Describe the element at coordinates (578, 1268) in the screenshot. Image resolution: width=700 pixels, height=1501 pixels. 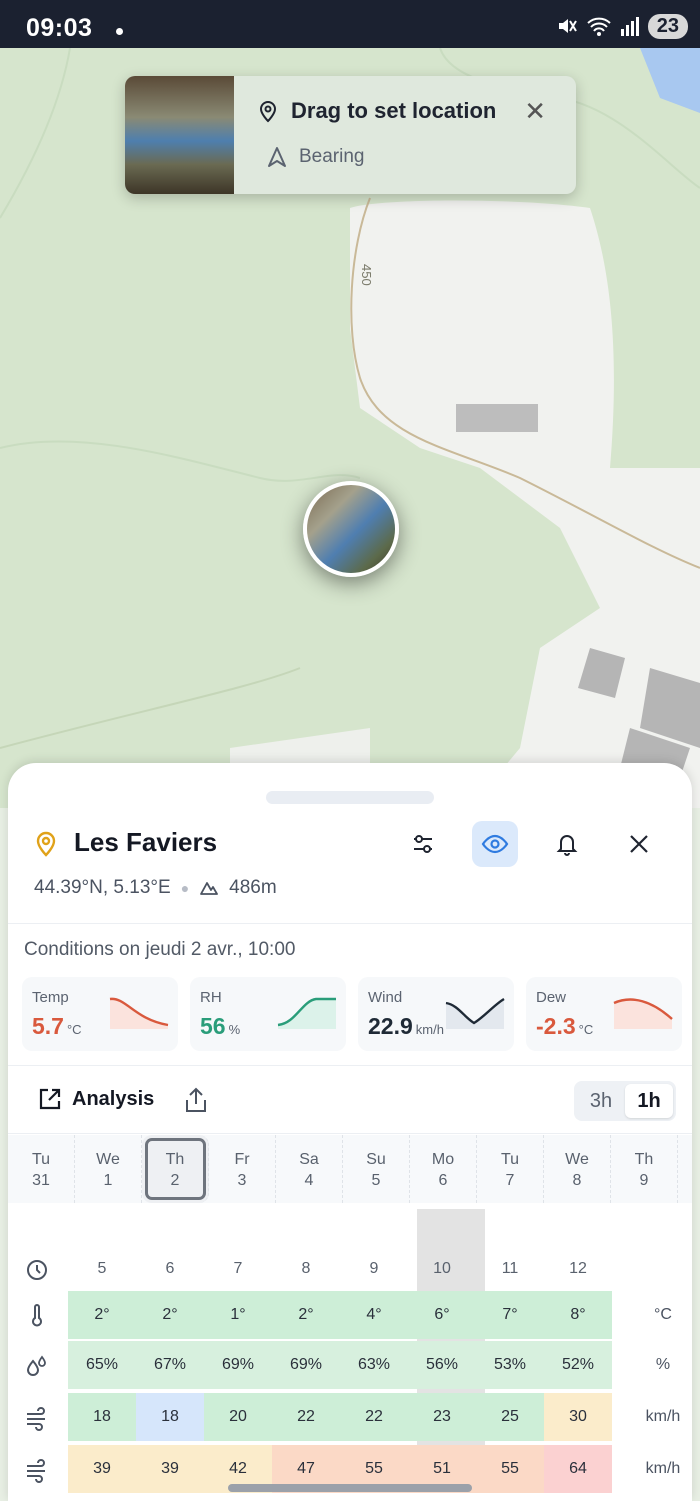
I see `hour-label: 12` at that location.